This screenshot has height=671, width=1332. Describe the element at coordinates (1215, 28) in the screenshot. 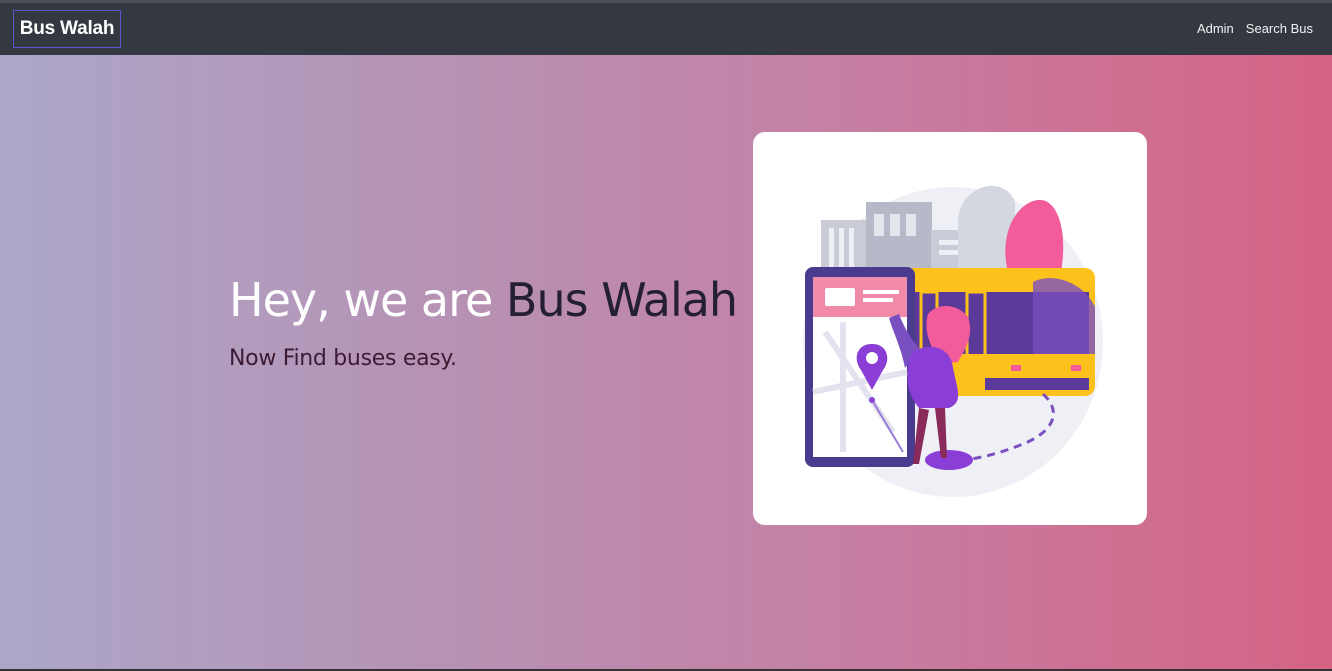

I see `nav-link-admin: Admin` at that location.